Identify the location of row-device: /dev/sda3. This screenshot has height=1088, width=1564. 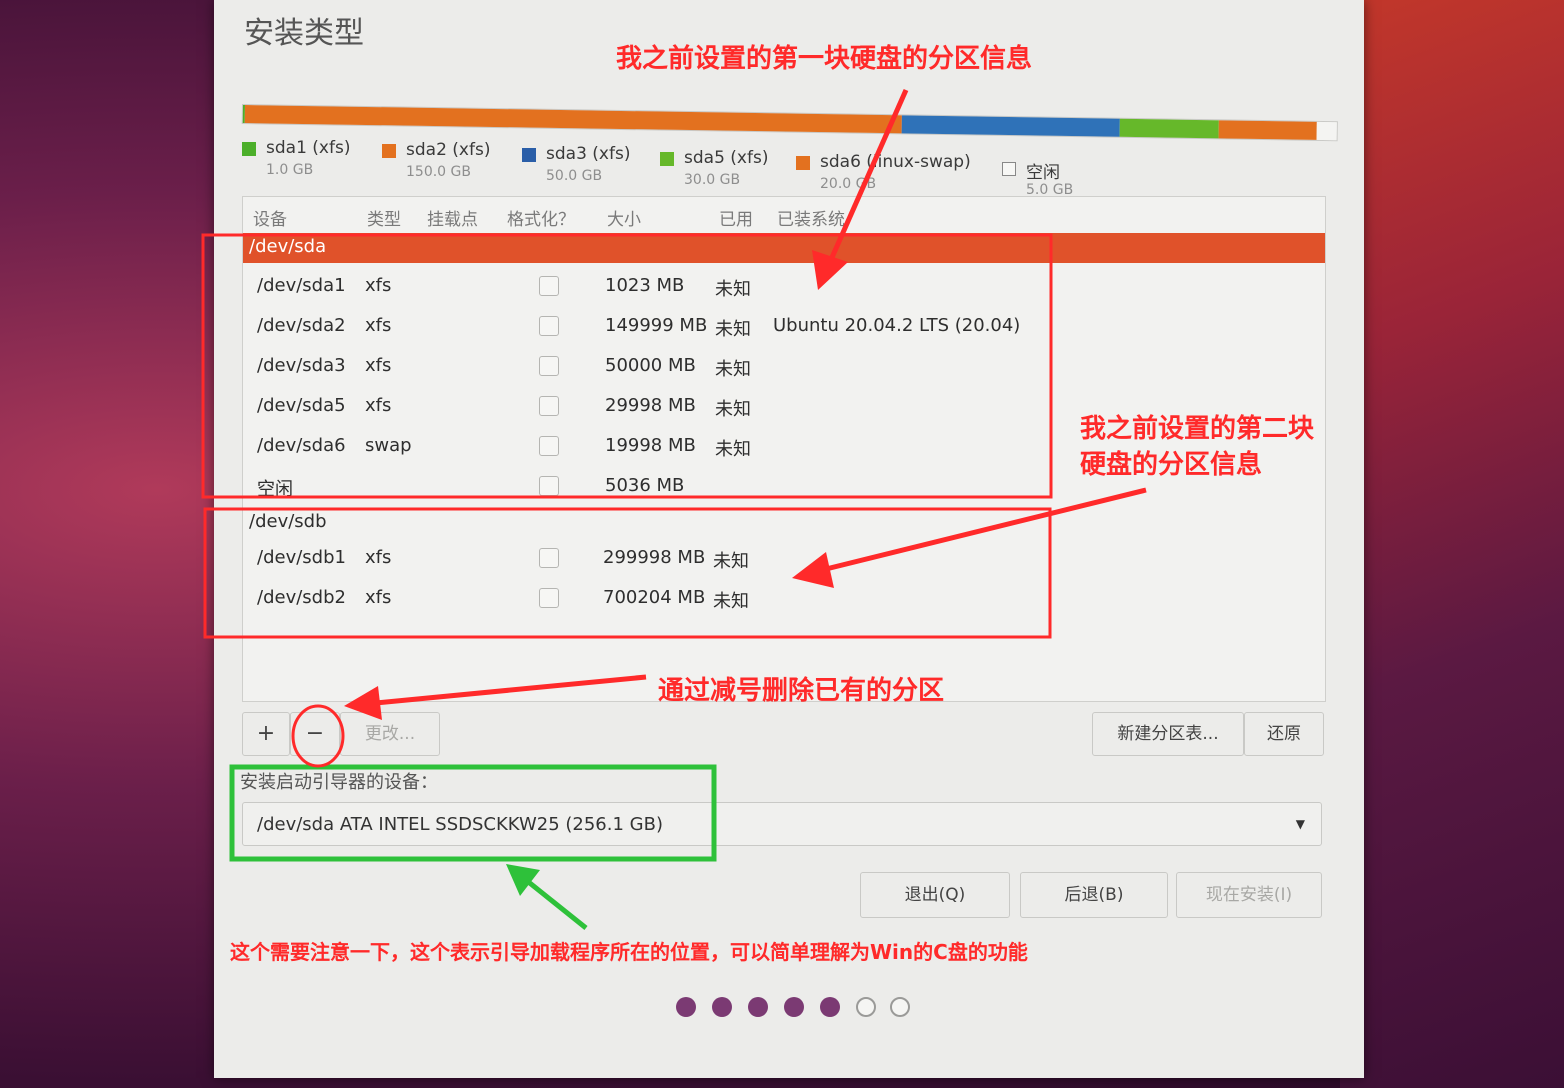
(301, 365).